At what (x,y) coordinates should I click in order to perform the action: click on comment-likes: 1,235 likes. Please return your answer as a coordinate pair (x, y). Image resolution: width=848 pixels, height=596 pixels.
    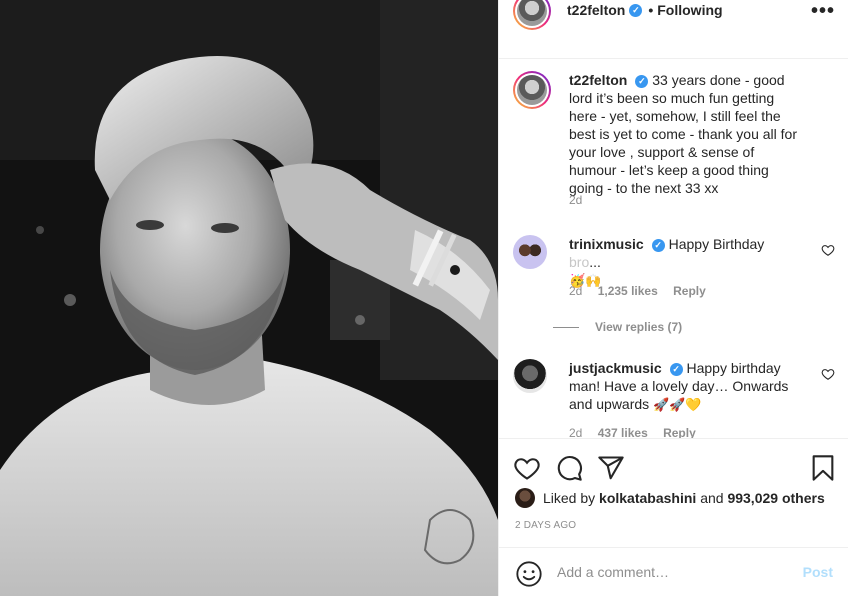
    Looking at the image, I should click on (628, 291).